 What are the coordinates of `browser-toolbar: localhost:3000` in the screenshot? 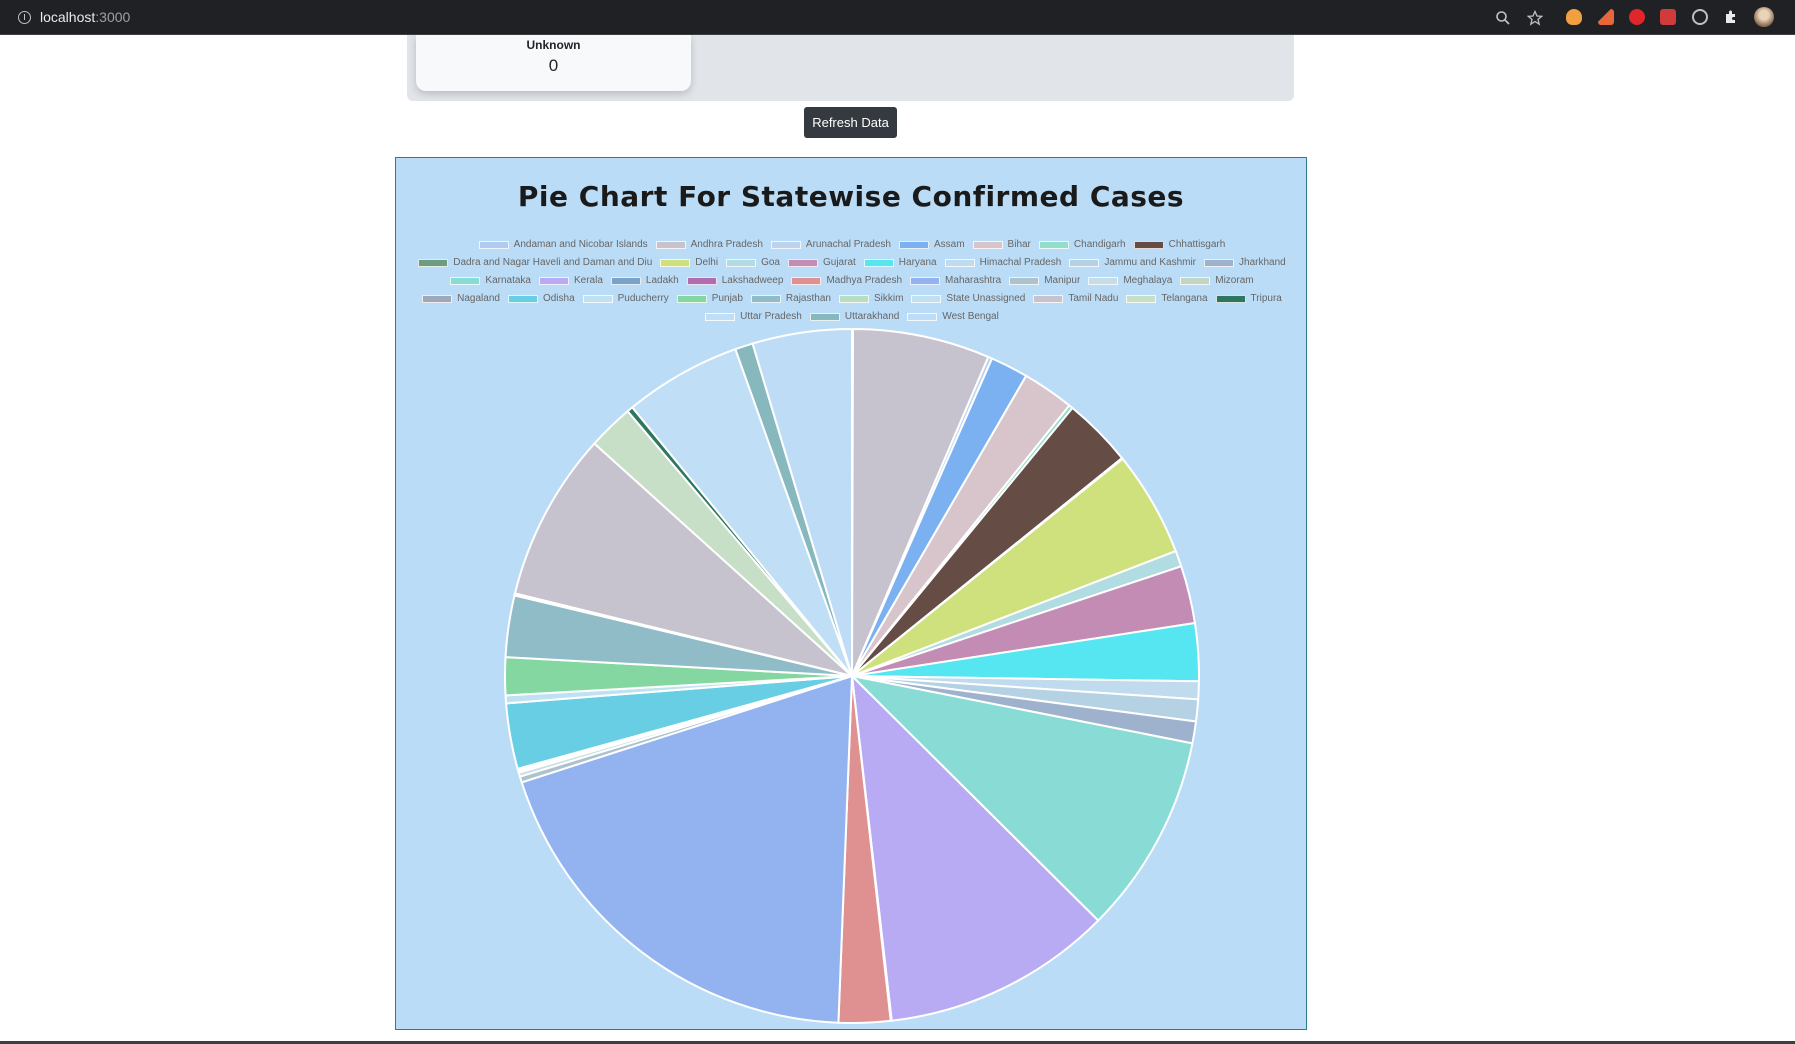 It's located at (897, 17).